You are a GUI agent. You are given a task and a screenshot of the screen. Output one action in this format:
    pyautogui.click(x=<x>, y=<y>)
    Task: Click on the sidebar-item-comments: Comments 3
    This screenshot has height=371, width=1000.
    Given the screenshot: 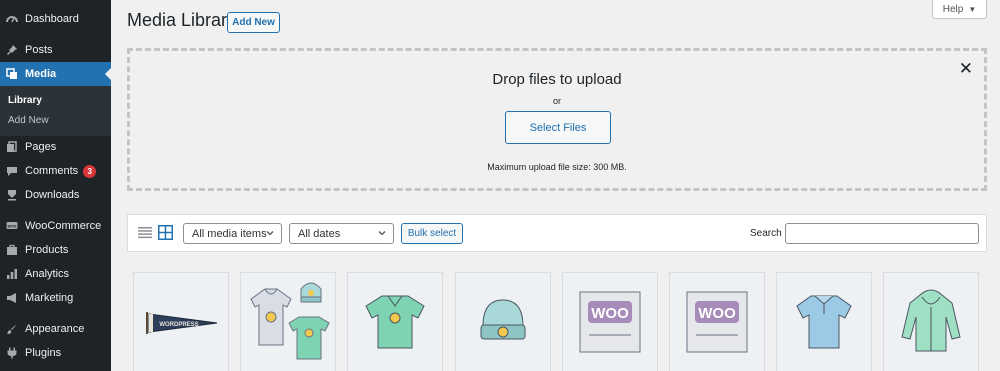 What is the action you would take?
    pyautogui.click(x=55, y=171)
    